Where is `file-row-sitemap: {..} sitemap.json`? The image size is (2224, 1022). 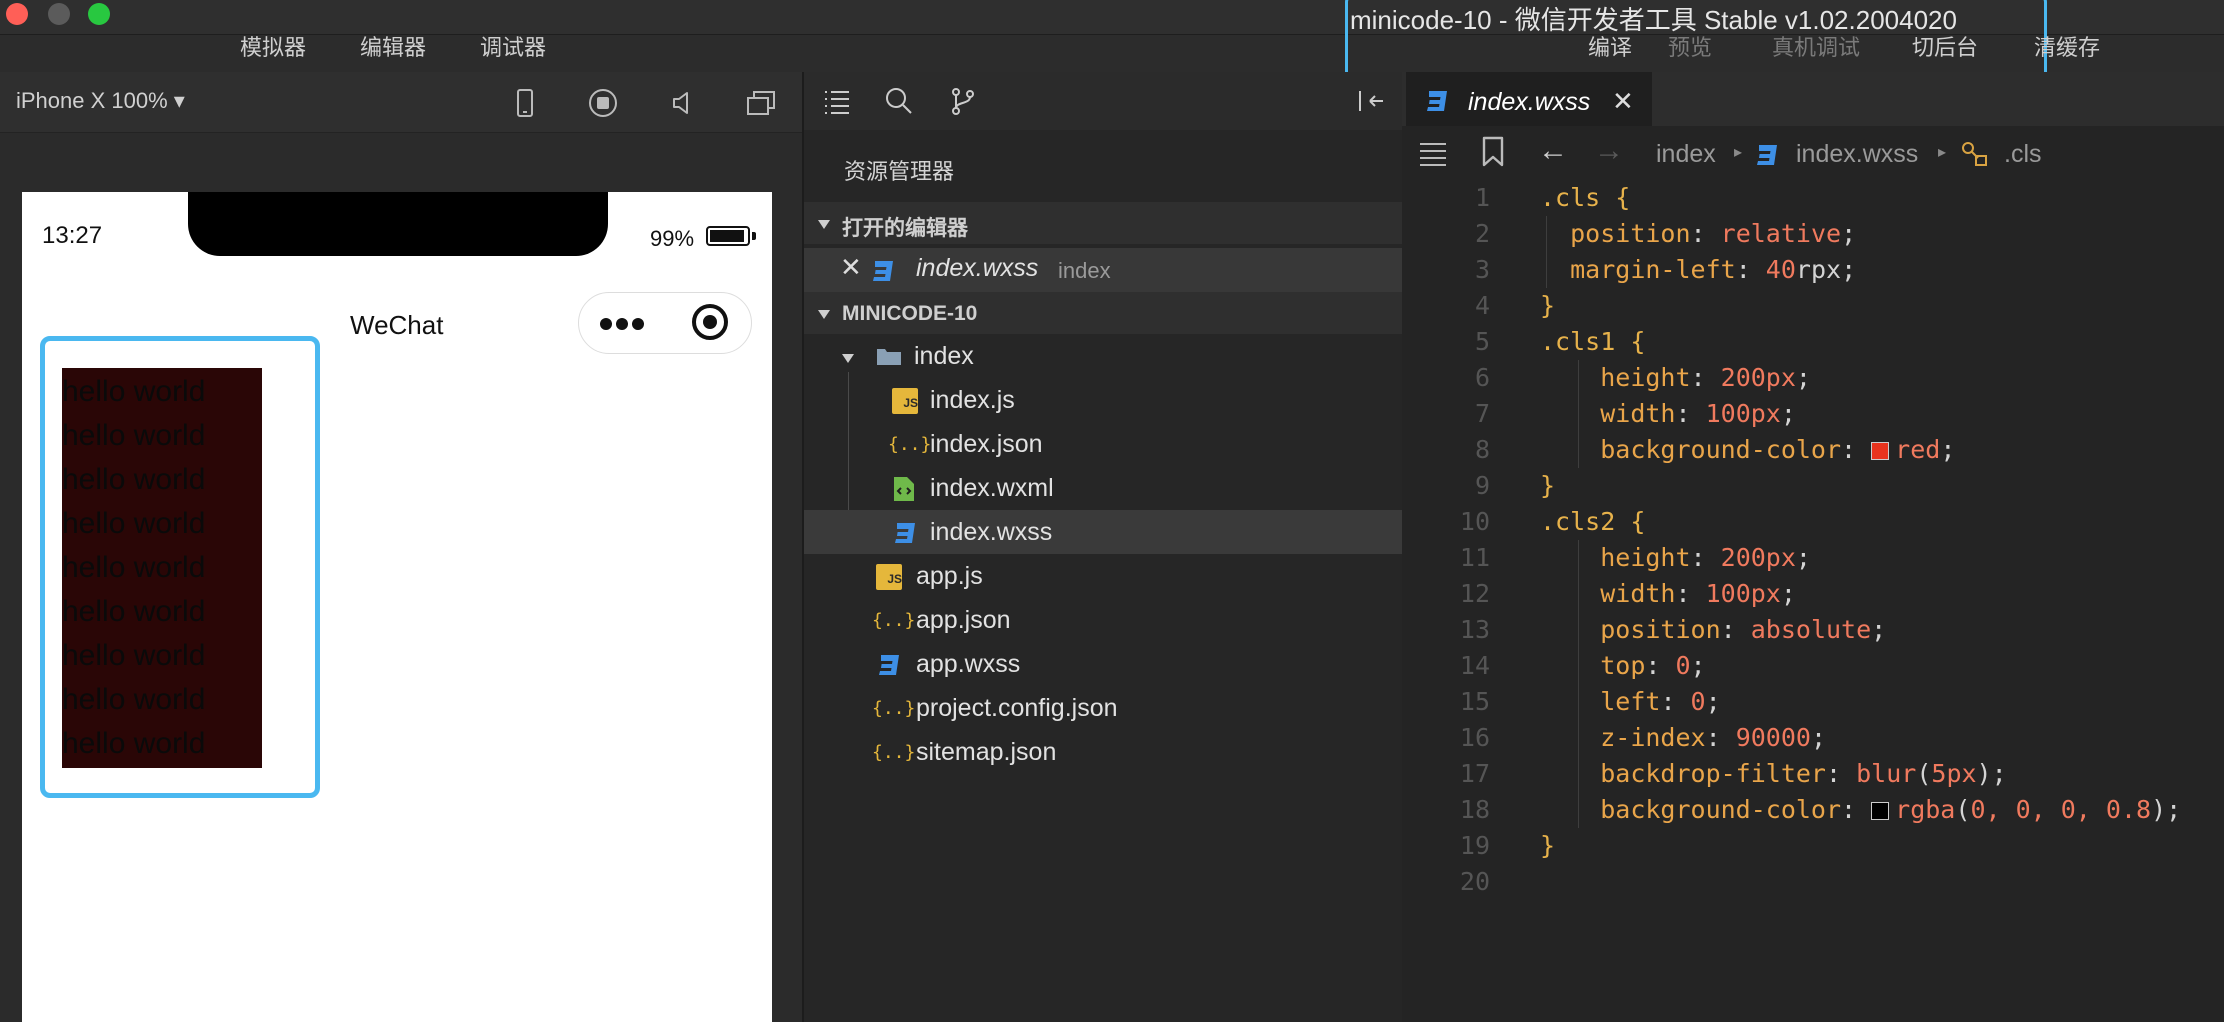
file-row-sitemap: {..} sitemap.json is located at coordinates (1103, 752).